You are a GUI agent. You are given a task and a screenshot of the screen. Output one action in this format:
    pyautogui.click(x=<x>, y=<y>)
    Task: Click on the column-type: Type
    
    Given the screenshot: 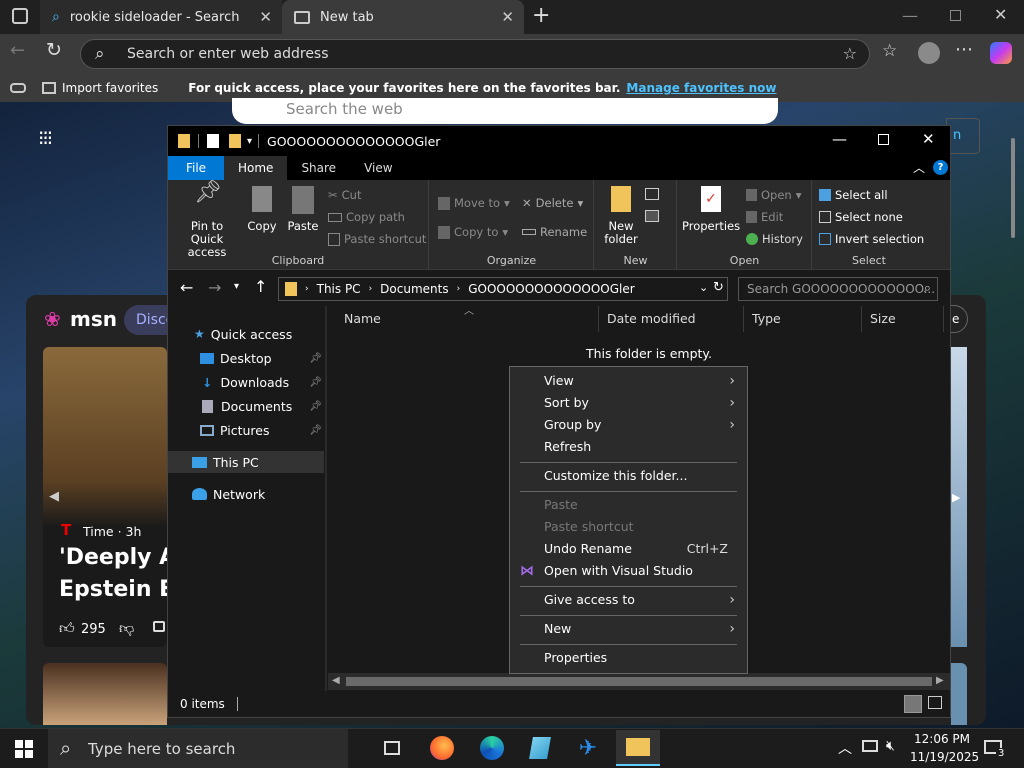 What is the action you would take?
    pyautogui.click(x=803, y=319)
    